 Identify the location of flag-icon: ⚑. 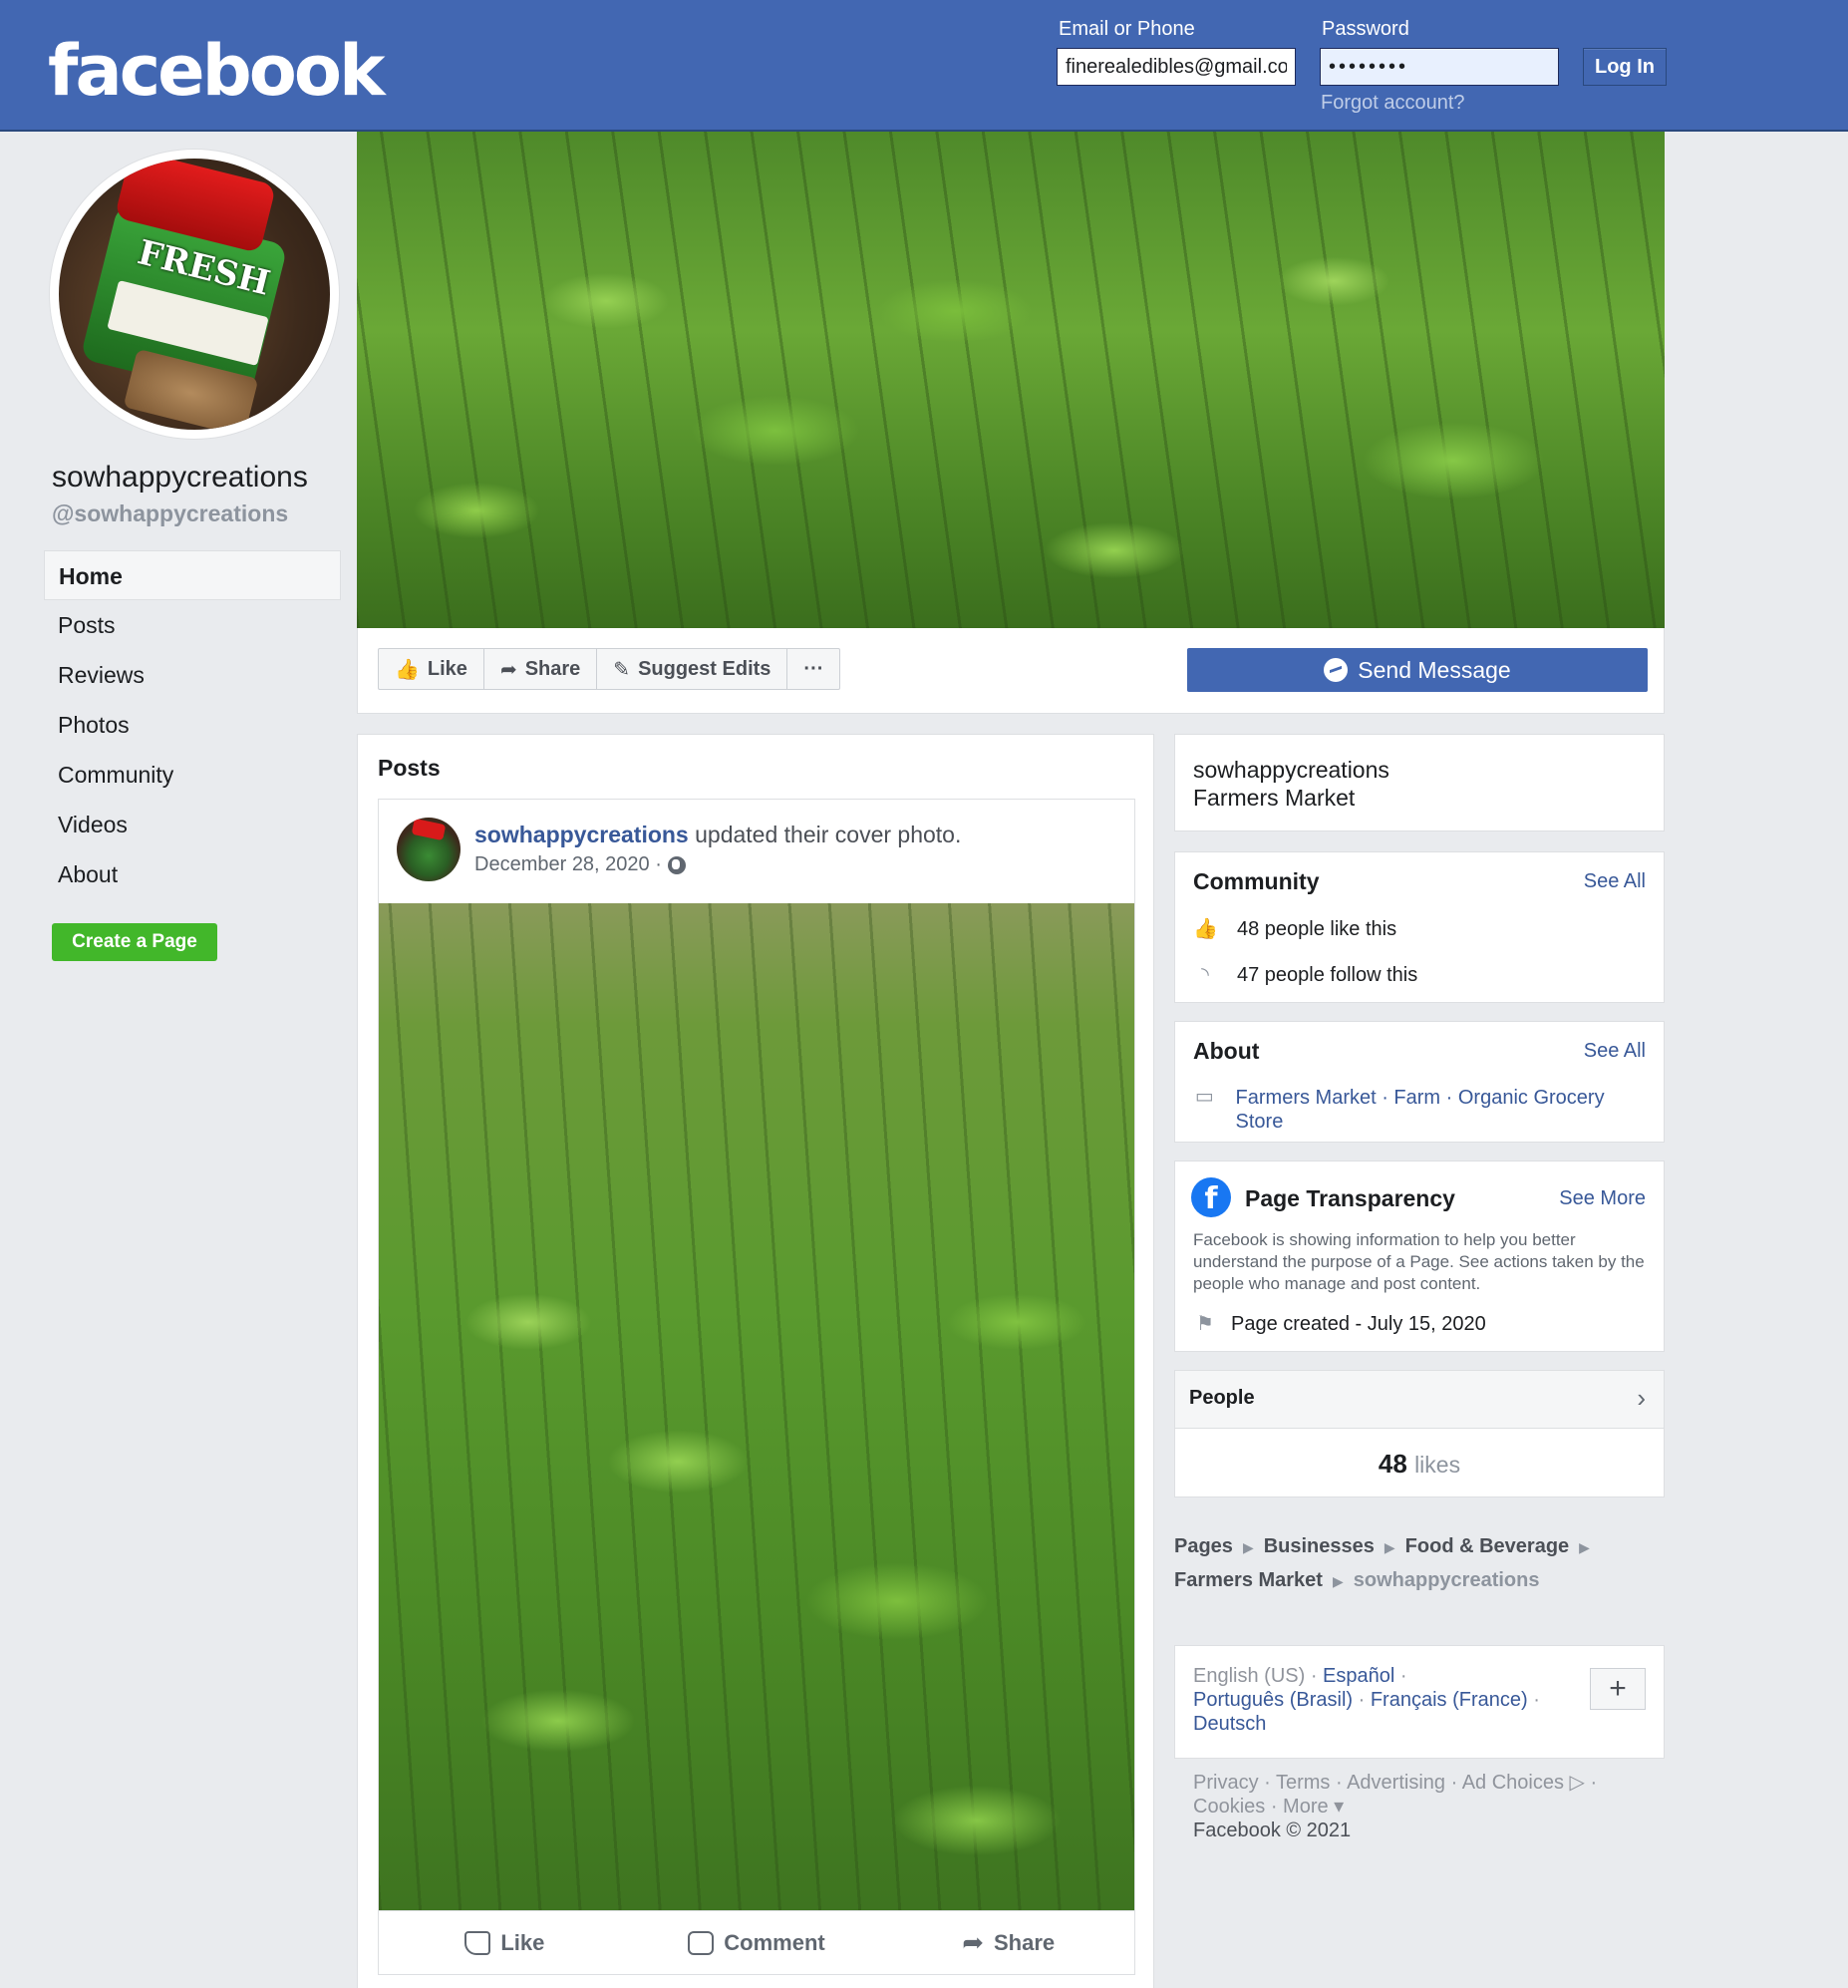
(1205, 1324).